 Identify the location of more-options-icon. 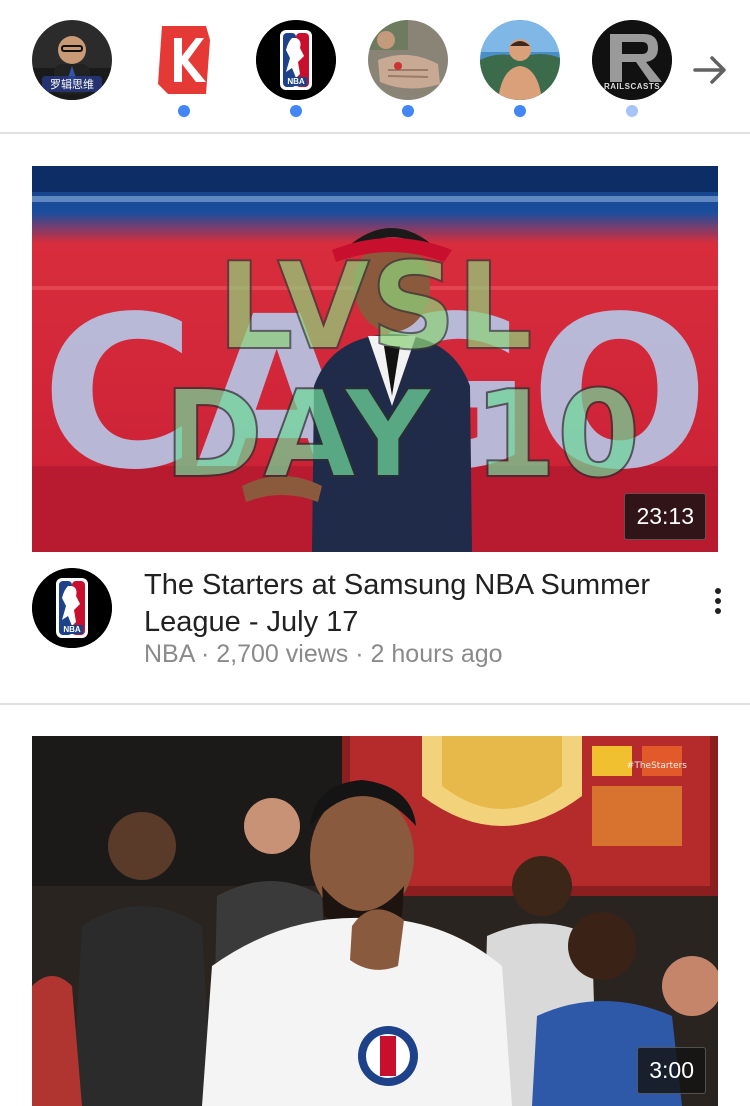
(718, 604).